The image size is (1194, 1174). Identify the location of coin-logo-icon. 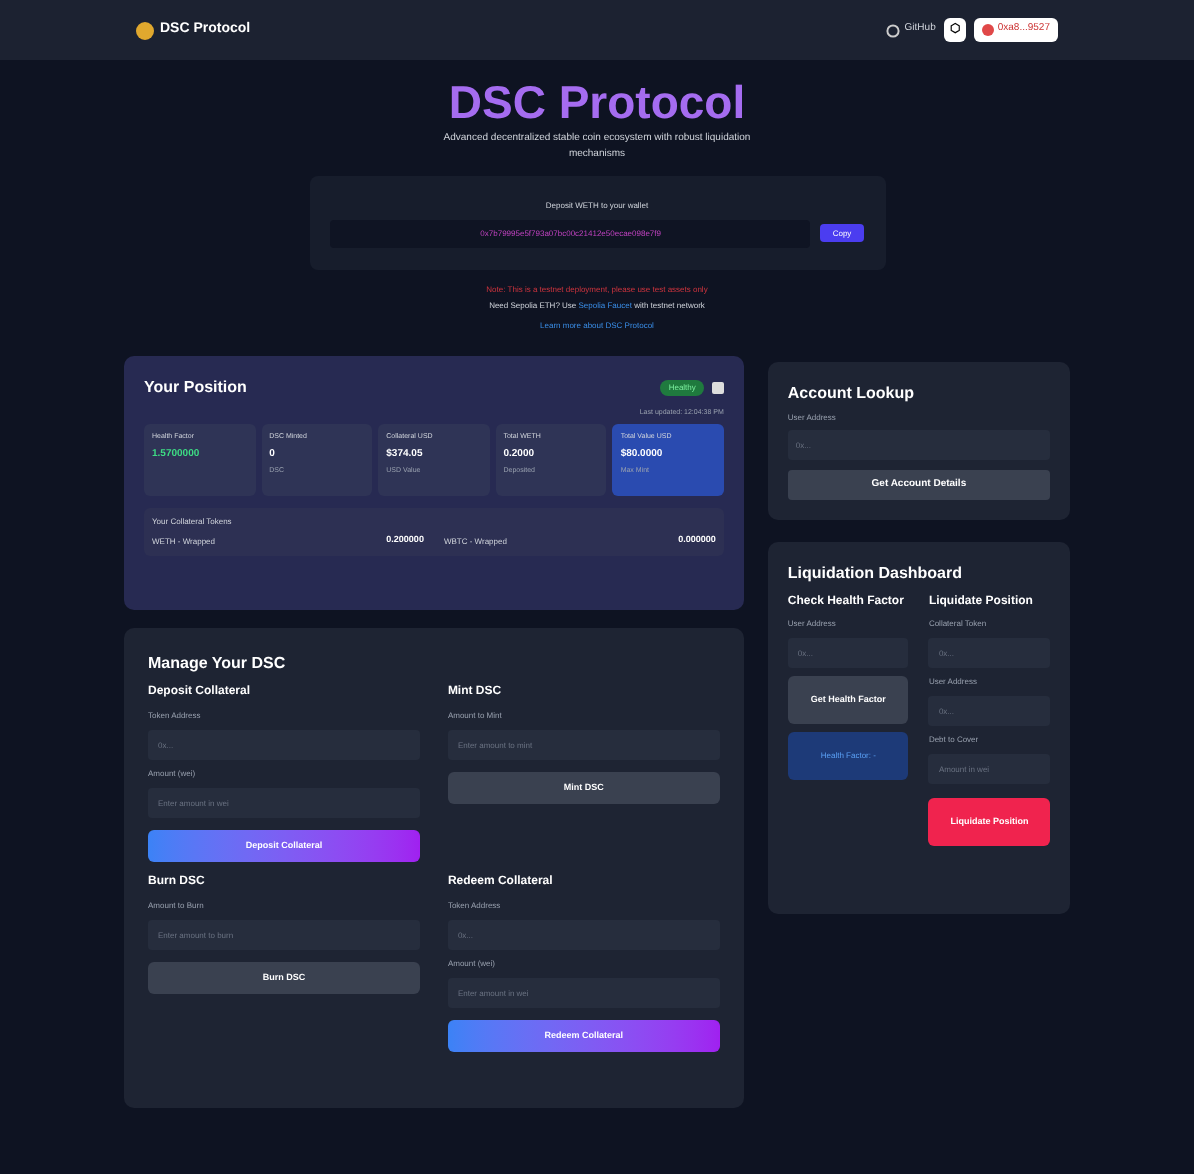
(145, 30).